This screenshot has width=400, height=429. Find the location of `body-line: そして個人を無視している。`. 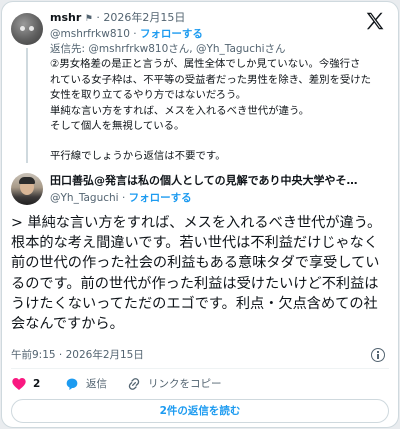

body-line: そして個人を無視している。 is located at coordinates (117, 126).